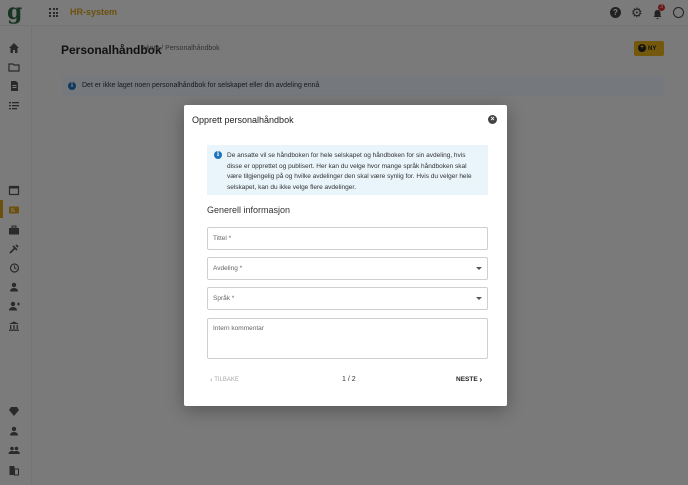 Image resolution: width=688 pixels, height=485 pixels. Describe the element at coordinates (349, 379) in the screenshot. I see `step-indicator: 1 / 2` at that location.